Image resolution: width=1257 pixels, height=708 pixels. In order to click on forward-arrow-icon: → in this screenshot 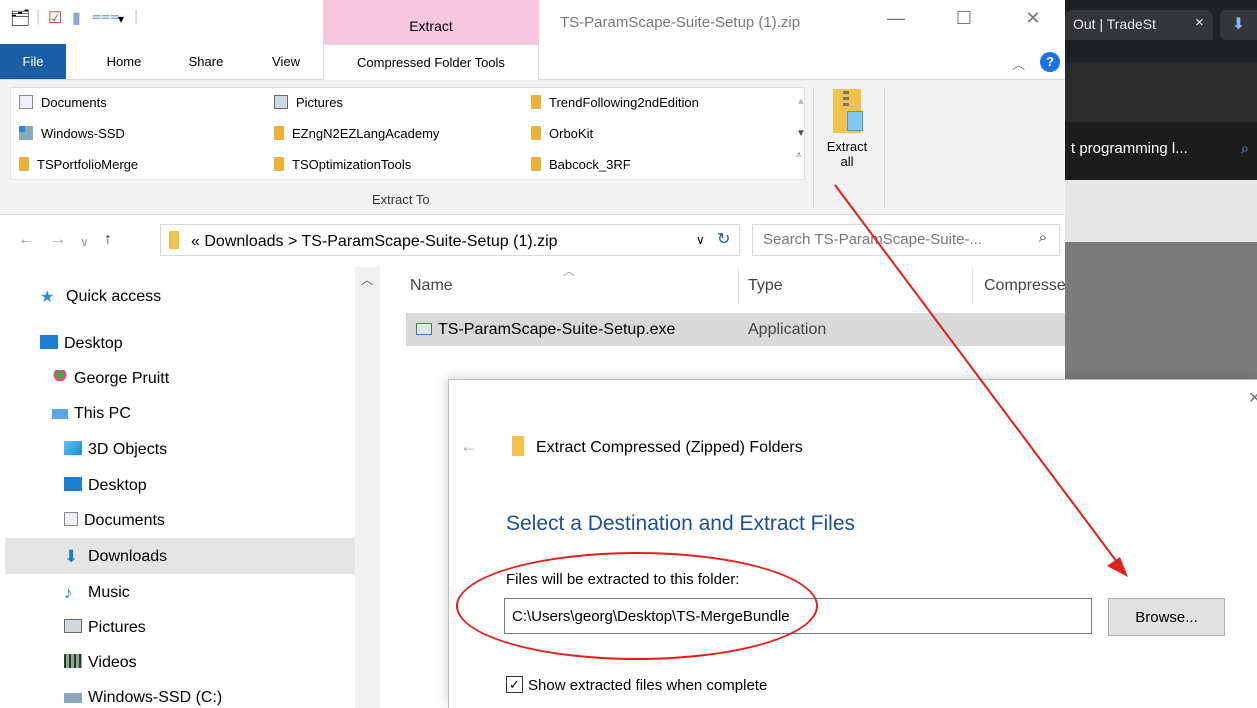, I will do `click(58, 240)`.